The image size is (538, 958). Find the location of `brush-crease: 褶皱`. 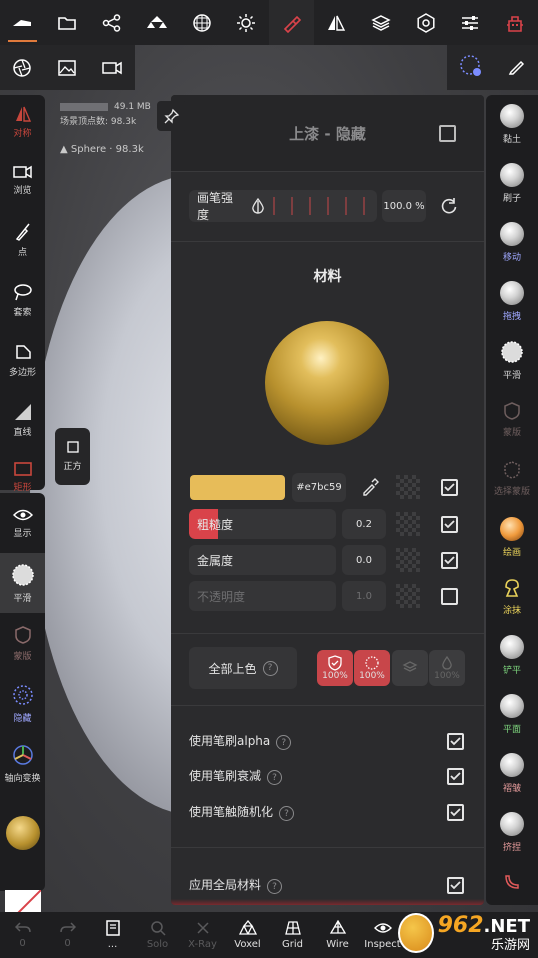

brush-crease: 褶皱 is located at coordinates (512, 773).